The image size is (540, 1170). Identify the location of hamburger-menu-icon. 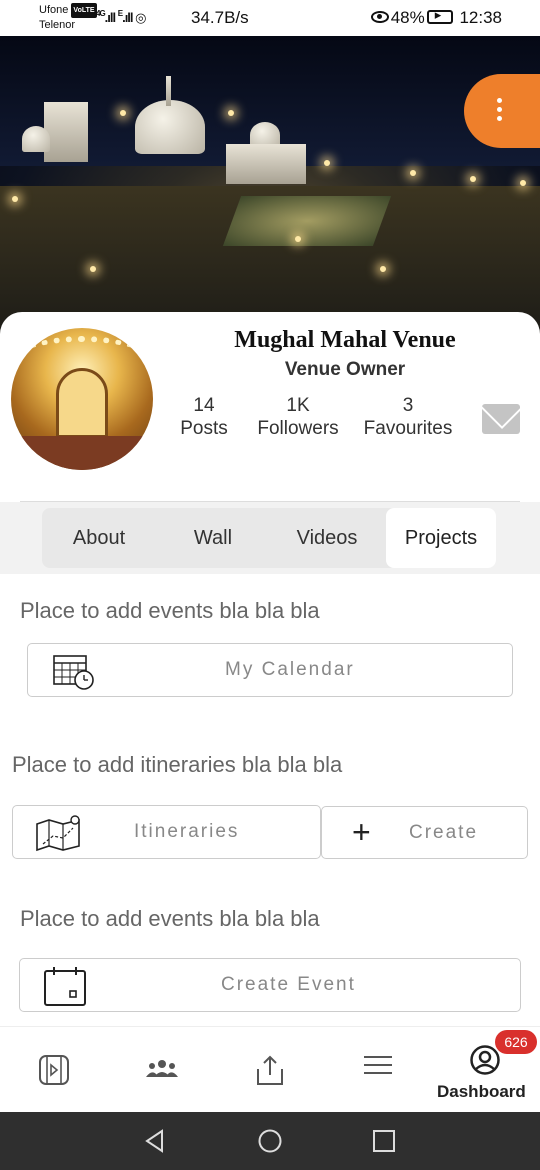
(378, 1065).